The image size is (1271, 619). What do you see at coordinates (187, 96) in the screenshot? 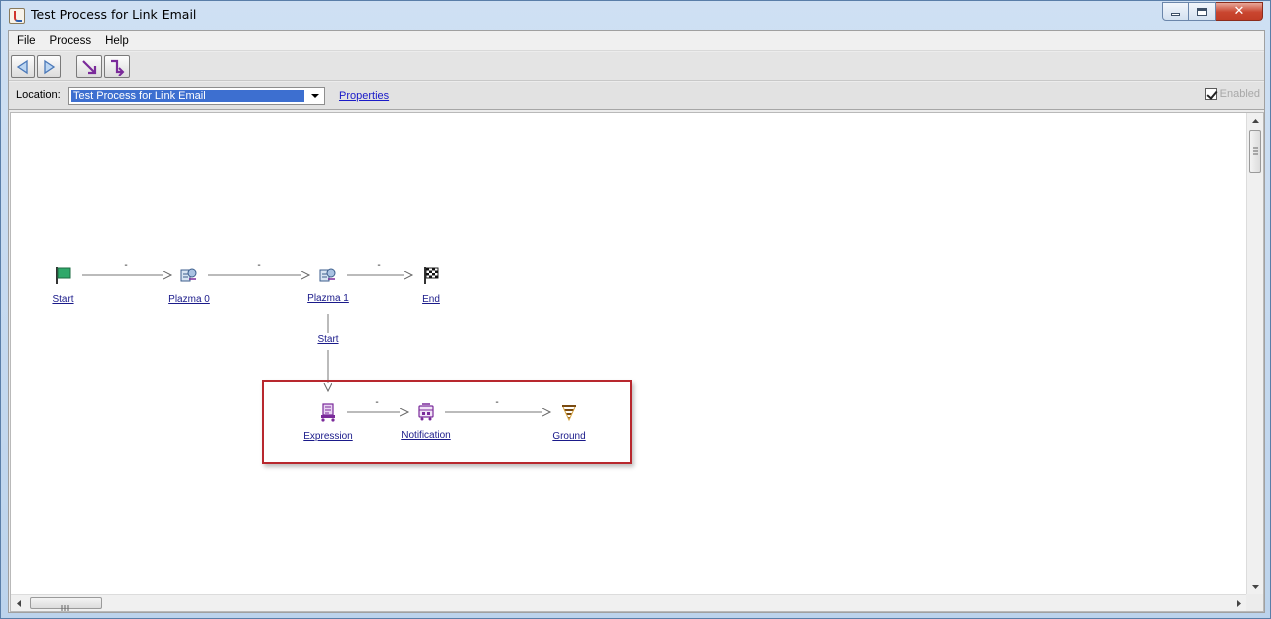
I see `location-value: Test Process for Link Email` at bounding box center [187, 96].